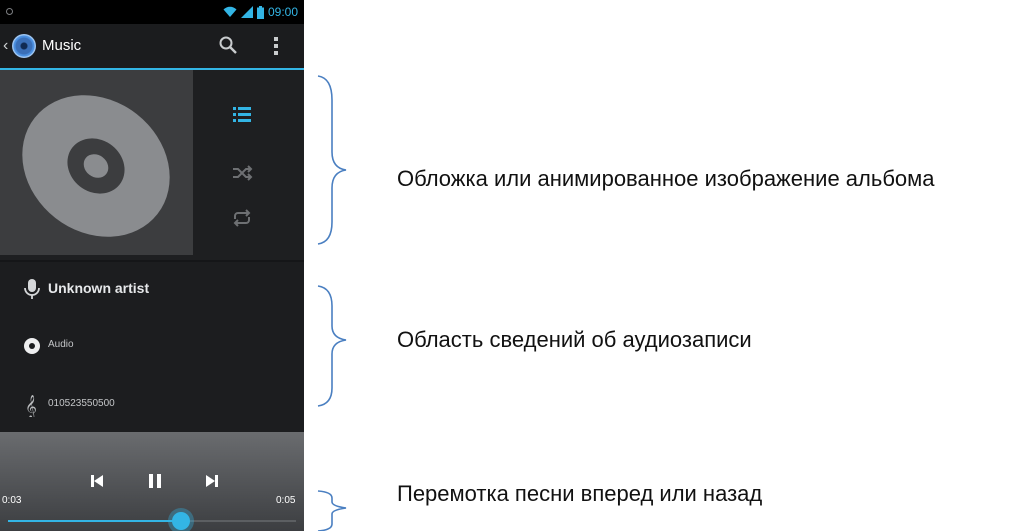 This screenshot has width=1018, height=531. Describe the element at coordinates (62, 45) in the screenshot. I see `app-title: Music` at that location.